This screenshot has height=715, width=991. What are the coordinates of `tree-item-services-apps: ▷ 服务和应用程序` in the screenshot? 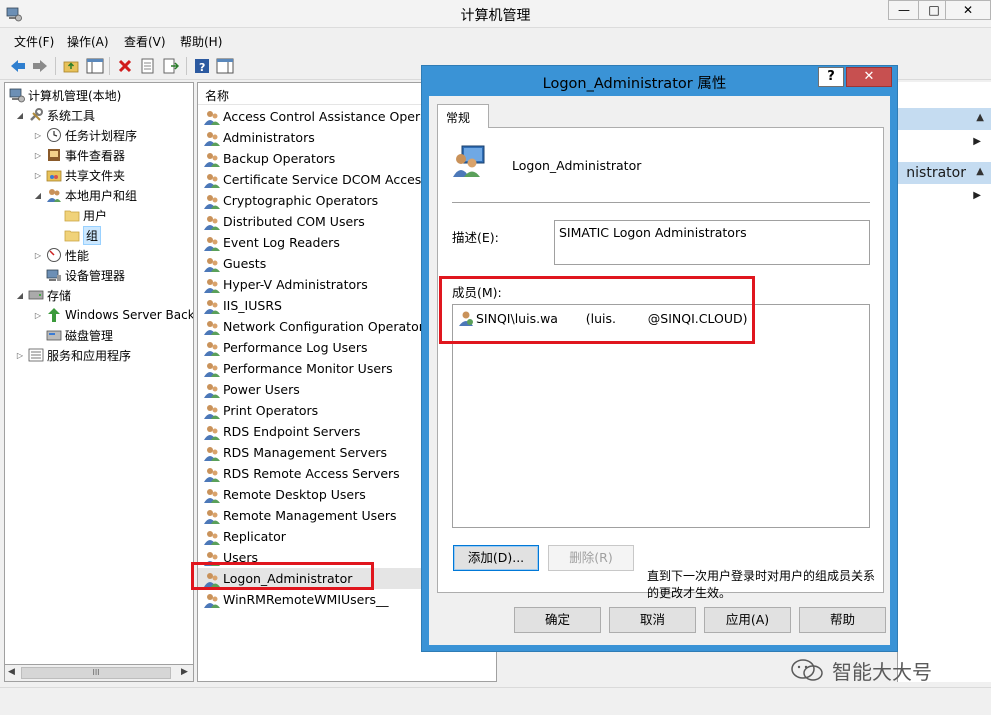 It's located at (73, 355).